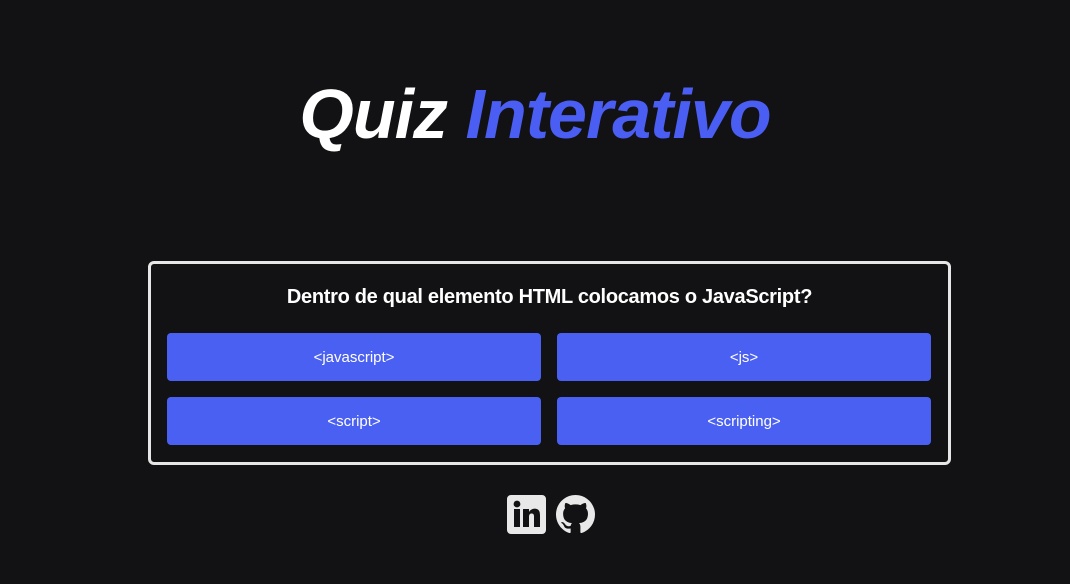  What do you see at coordinates (354, 357) in the screenshot?
I see `answer-button-javascript: <javascript>` at bounding box center [354, 357].